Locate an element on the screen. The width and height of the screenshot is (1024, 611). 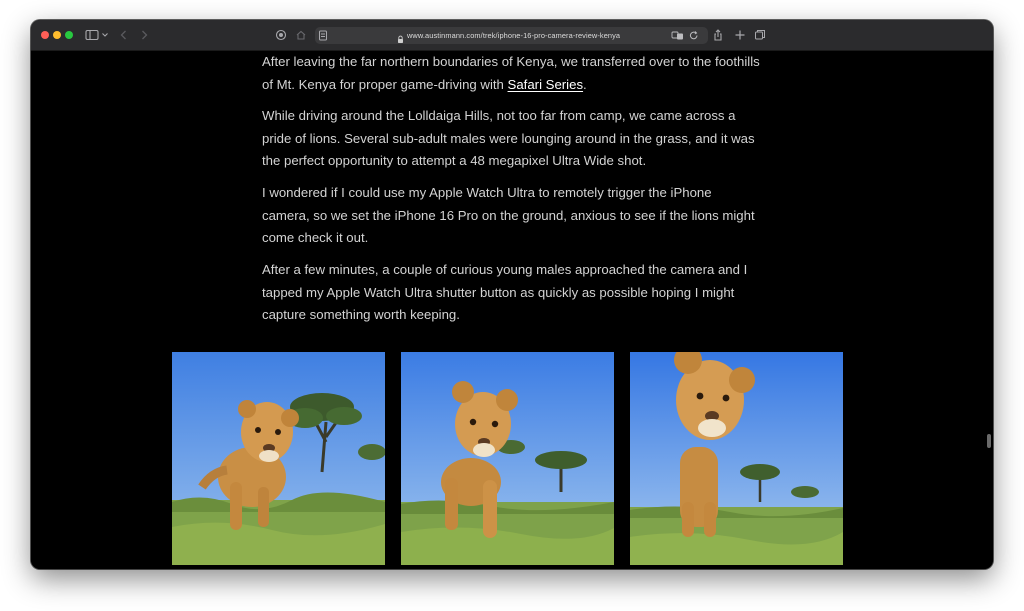
page-menu-icon is located at coordinates (323, 35).